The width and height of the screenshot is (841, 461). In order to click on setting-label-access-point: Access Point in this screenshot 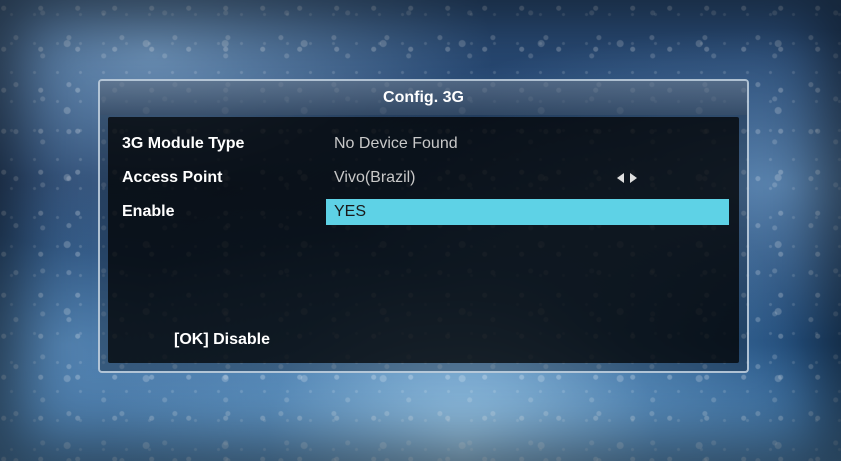, I will do `click(172, 177)`.